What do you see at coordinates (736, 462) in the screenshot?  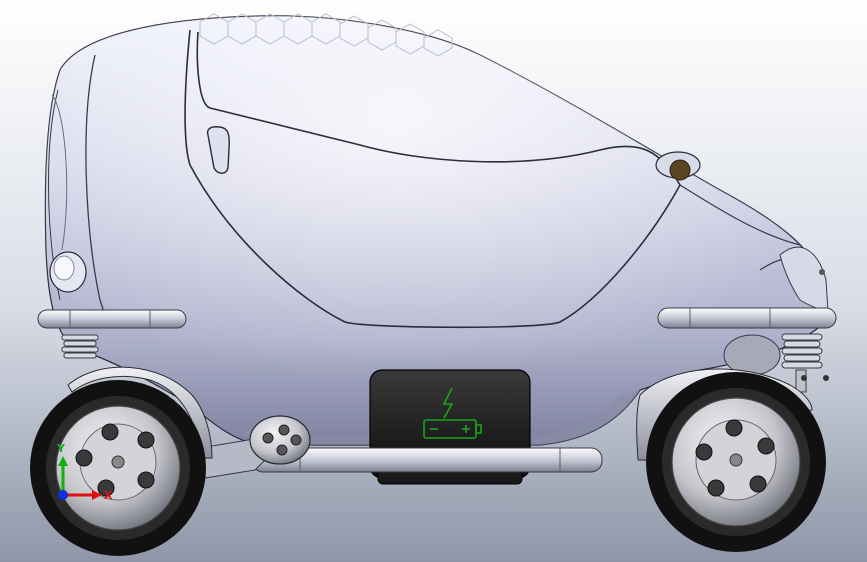 I see `front-wheel` at bounding box center [736, 462].